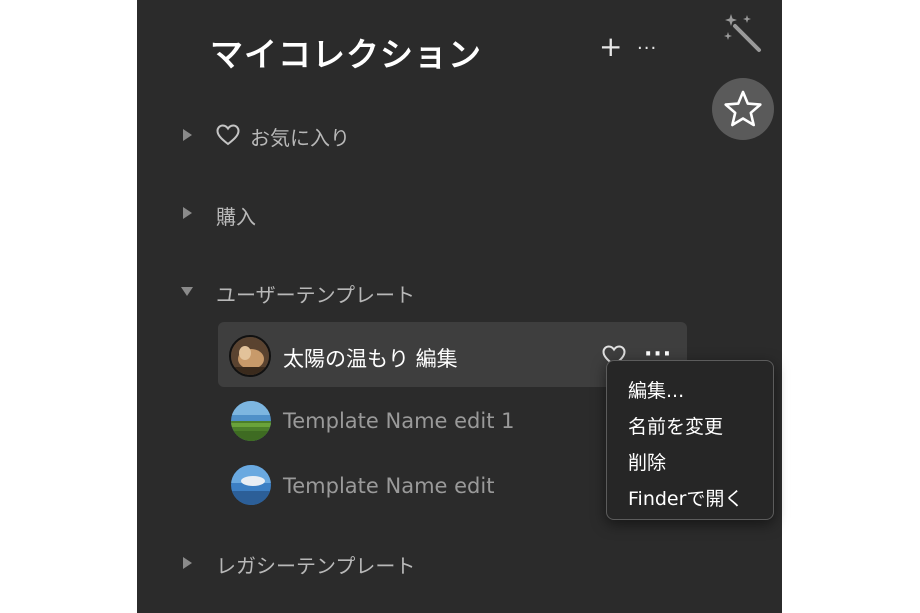 This screenshot has width=920, height=613. I want to click on template-item-label: Template Name edit 1, so click(398, 421).